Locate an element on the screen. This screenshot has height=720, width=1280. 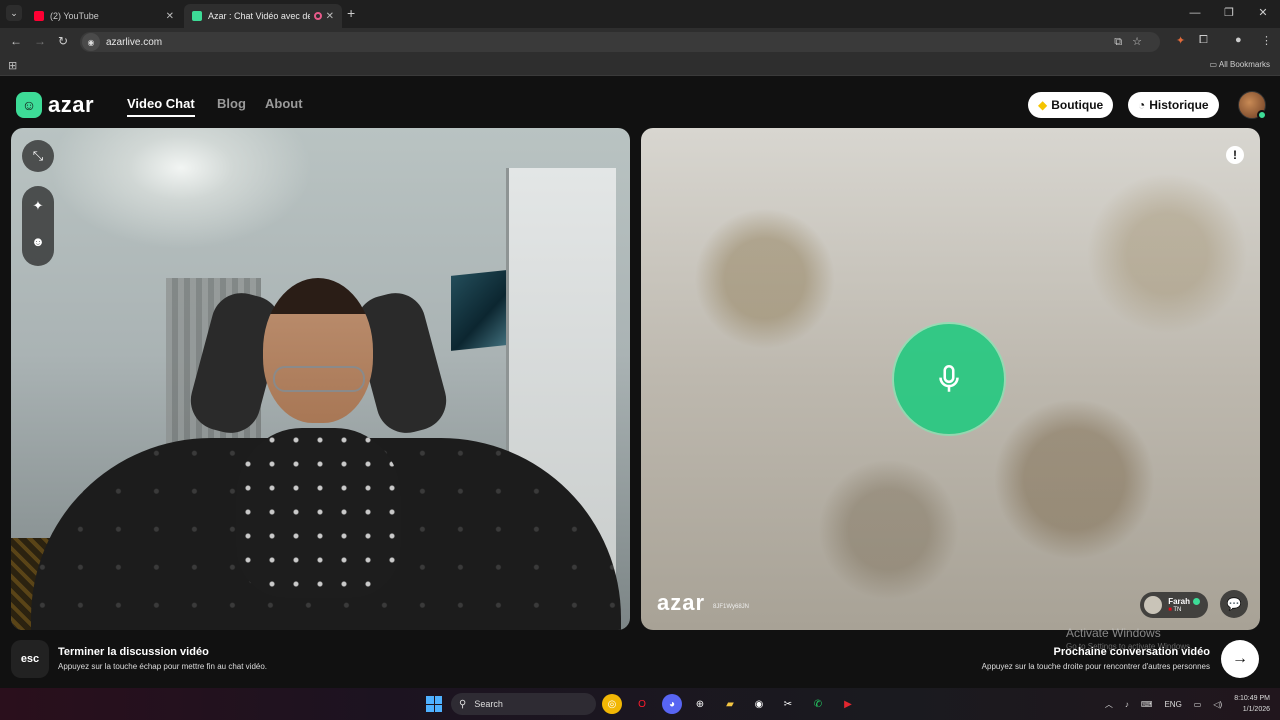
person-glasses is located at coordinates (319, 379).